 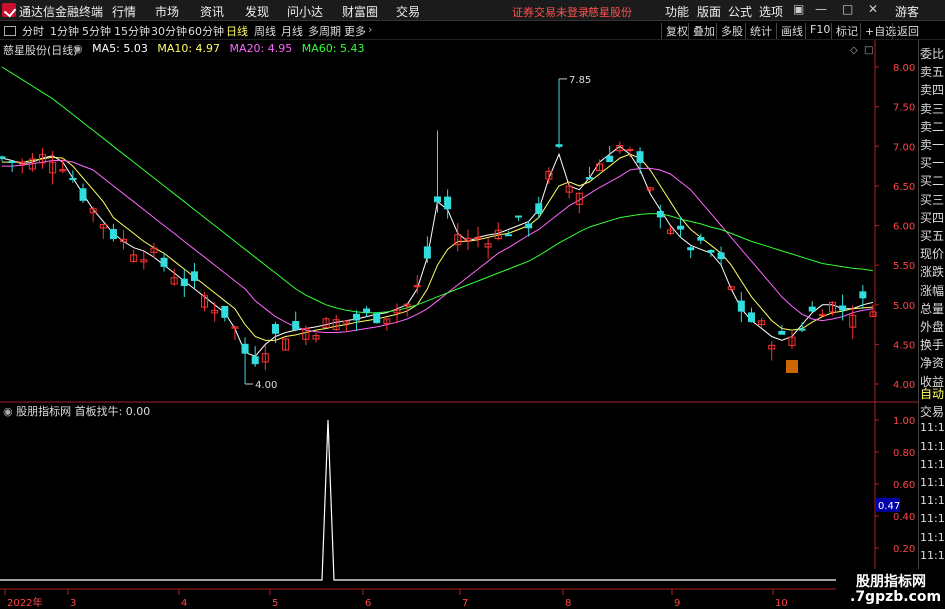 I want to click on adjust-button: 复权, so click(x=674, y=31).